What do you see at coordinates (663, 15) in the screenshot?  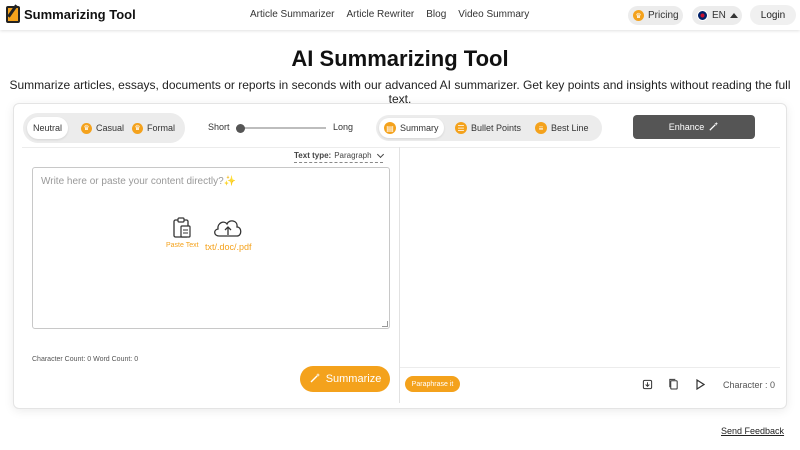 I see `pricing-label: Pricing` at bounding box center [663, 15].